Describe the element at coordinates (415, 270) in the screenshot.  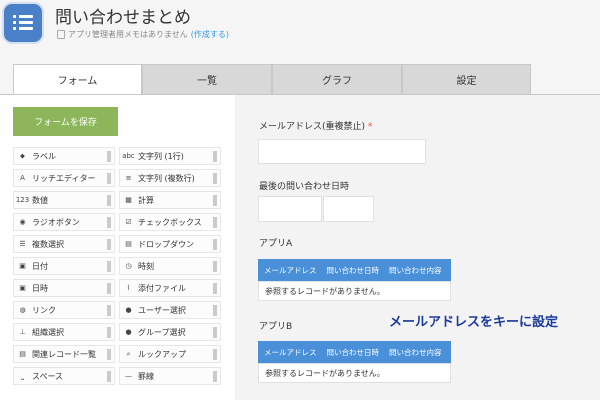
I see `column-header: 問い合わせ内容` at that location.